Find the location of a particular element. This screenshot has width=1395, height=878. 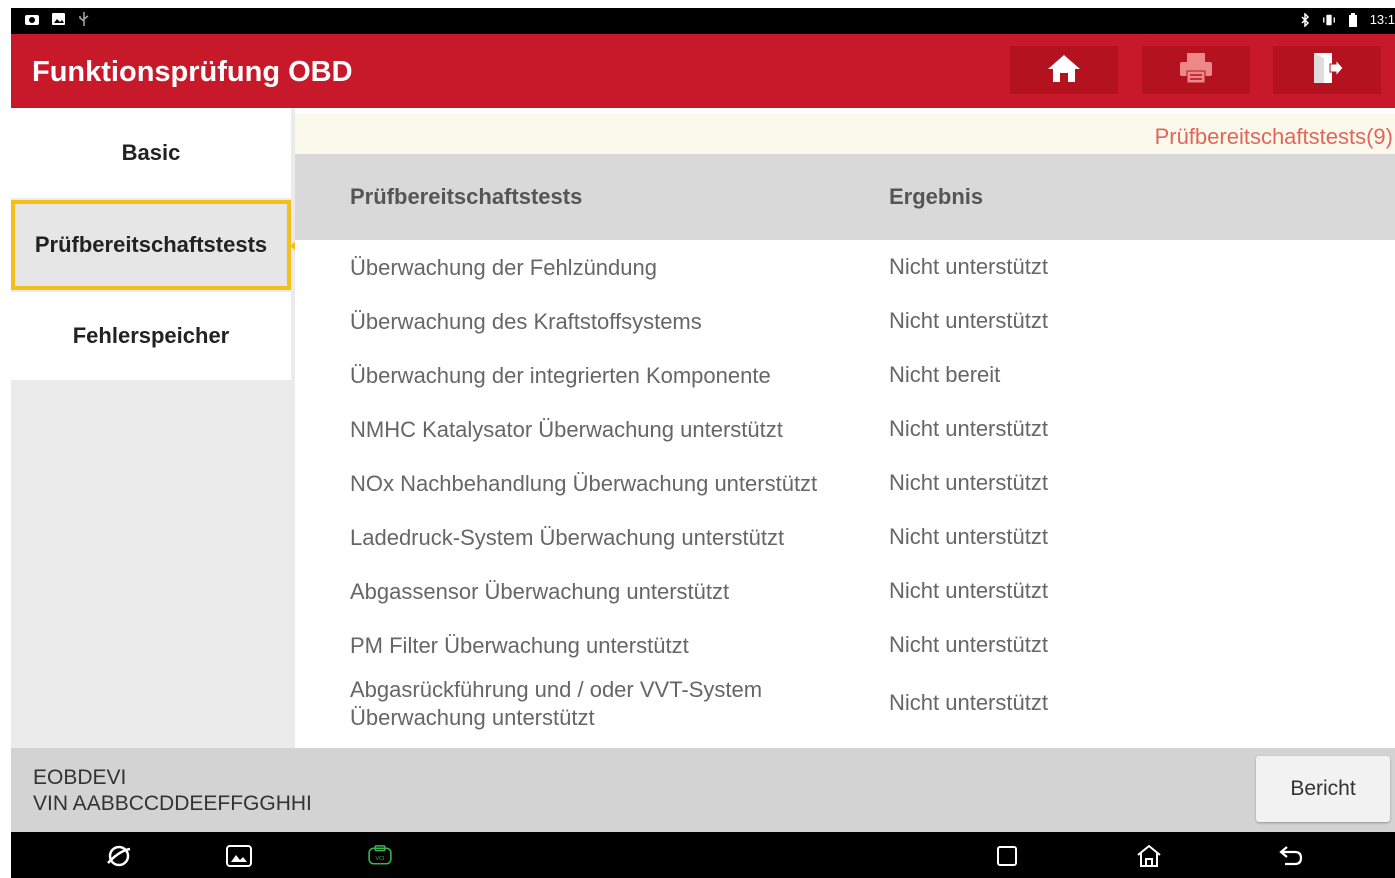

printer-icon is located at coordinates (1196, 70).